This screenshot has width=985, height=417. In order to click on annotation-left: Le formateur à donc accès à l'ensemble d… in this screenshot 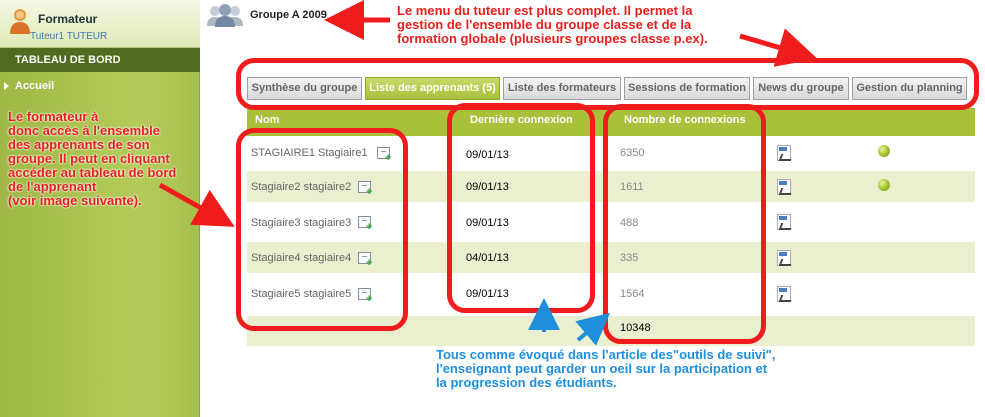, I will do `click(103, 159)`.